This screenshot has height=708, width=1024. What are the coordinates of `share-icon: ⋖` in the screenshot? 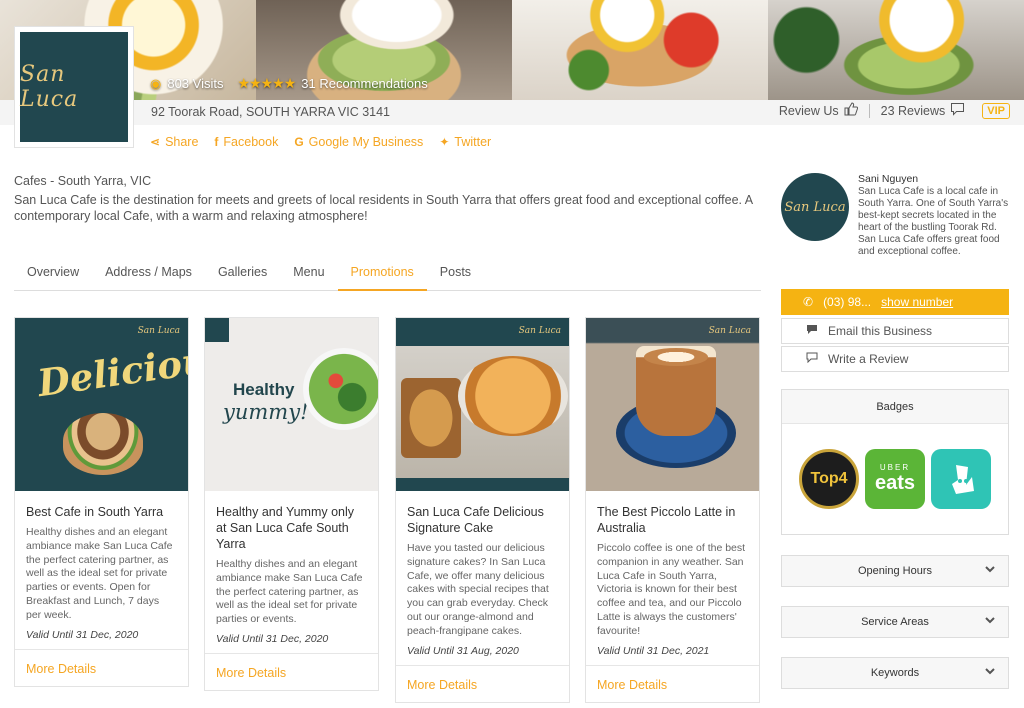 It's located at (155, 142).